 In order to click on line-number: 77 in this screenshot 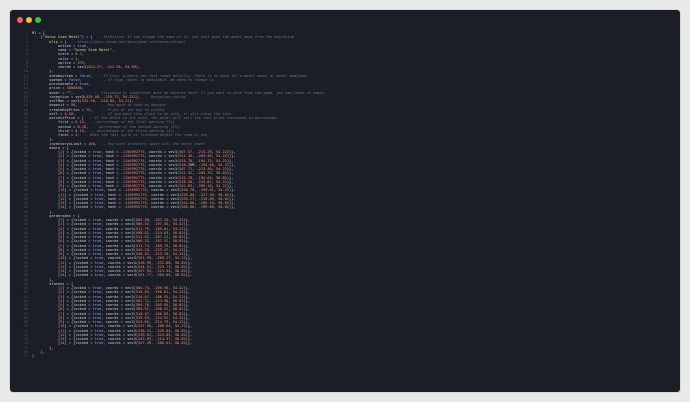, I will do `click(25, 356)`.